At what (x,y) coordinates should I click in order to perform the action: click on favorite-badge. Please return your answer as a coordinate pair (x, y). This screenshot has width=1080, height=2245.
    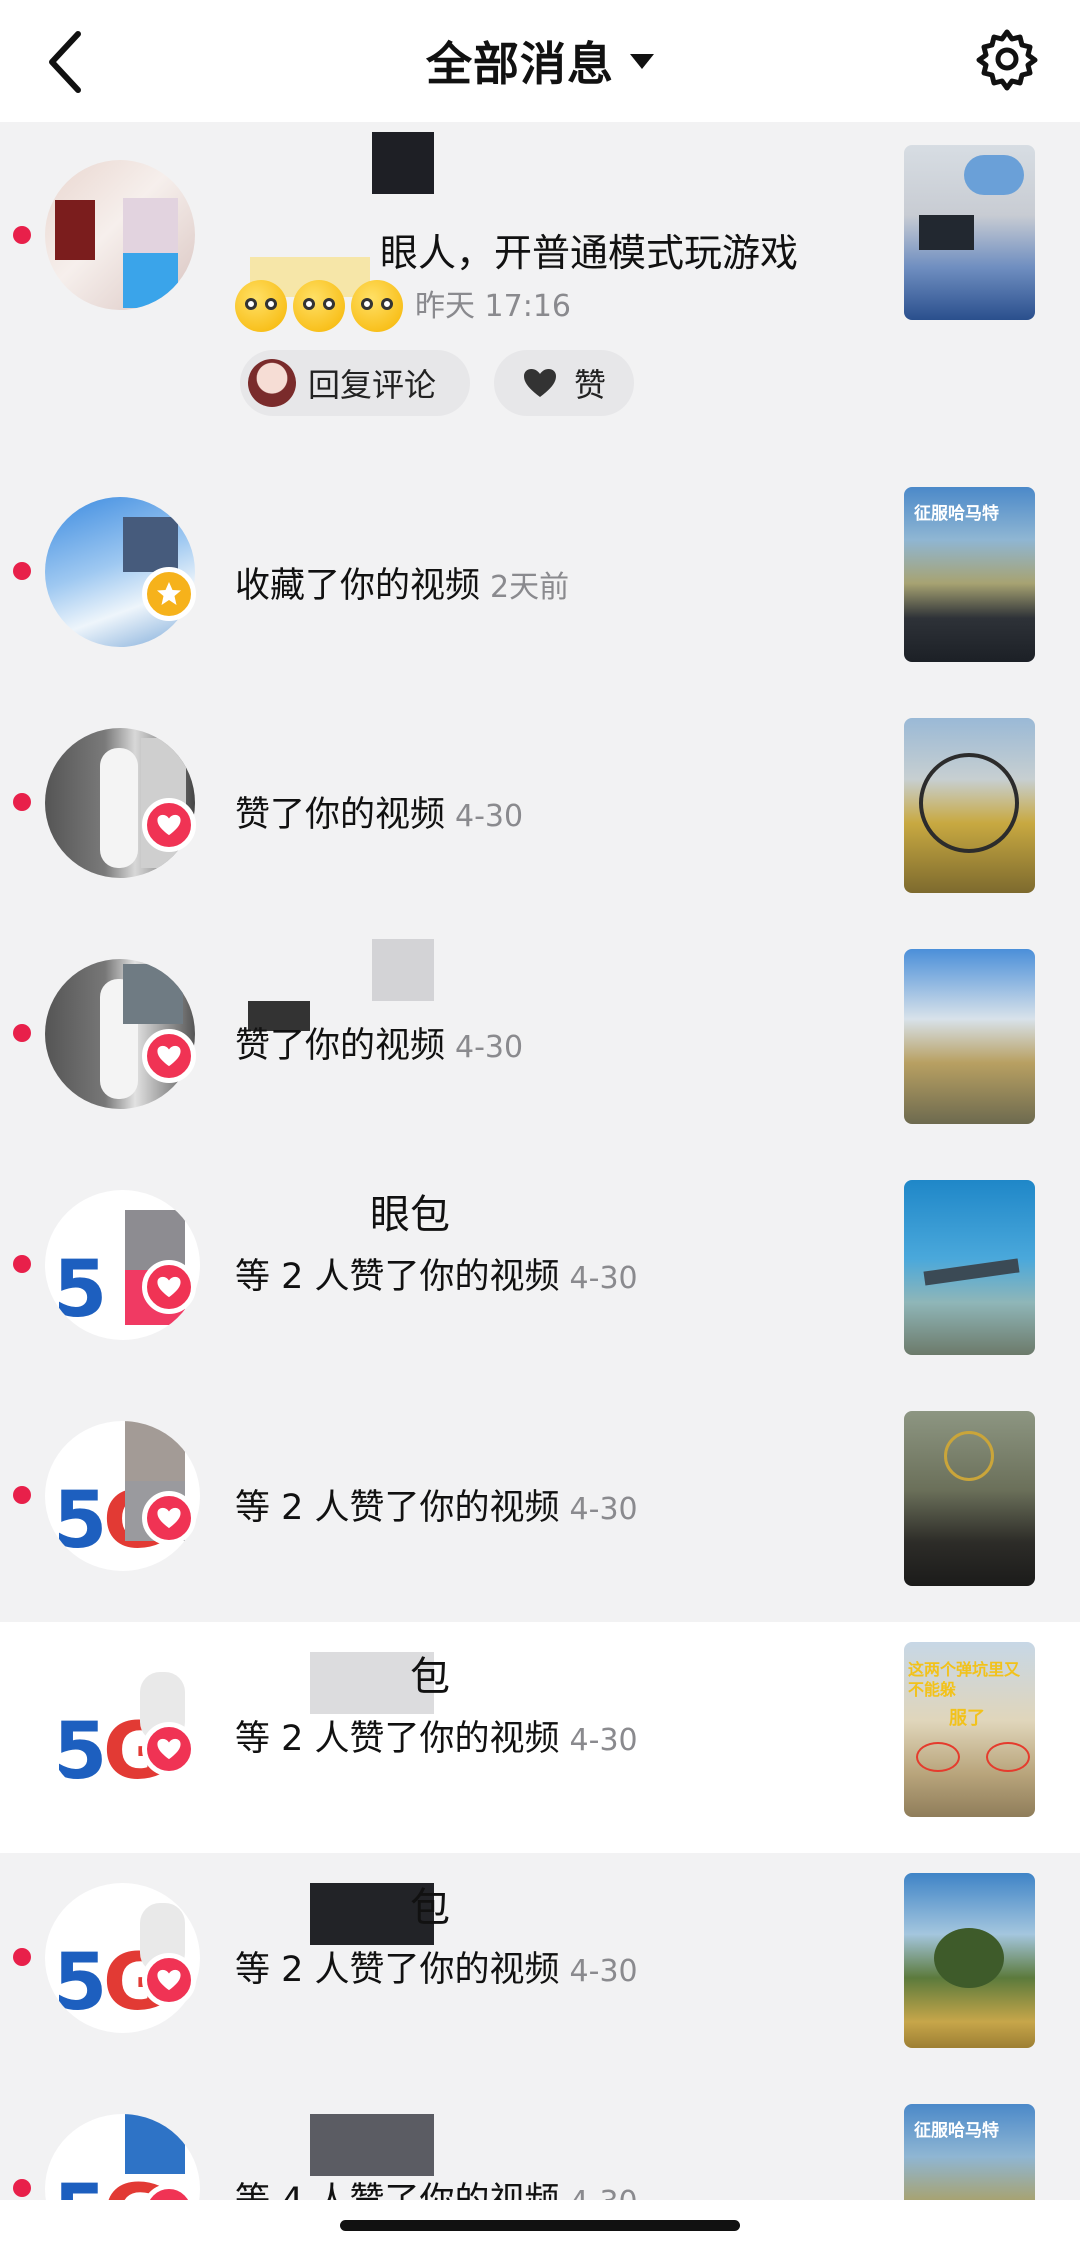
    Looking at the image, I should click on (169, 594).